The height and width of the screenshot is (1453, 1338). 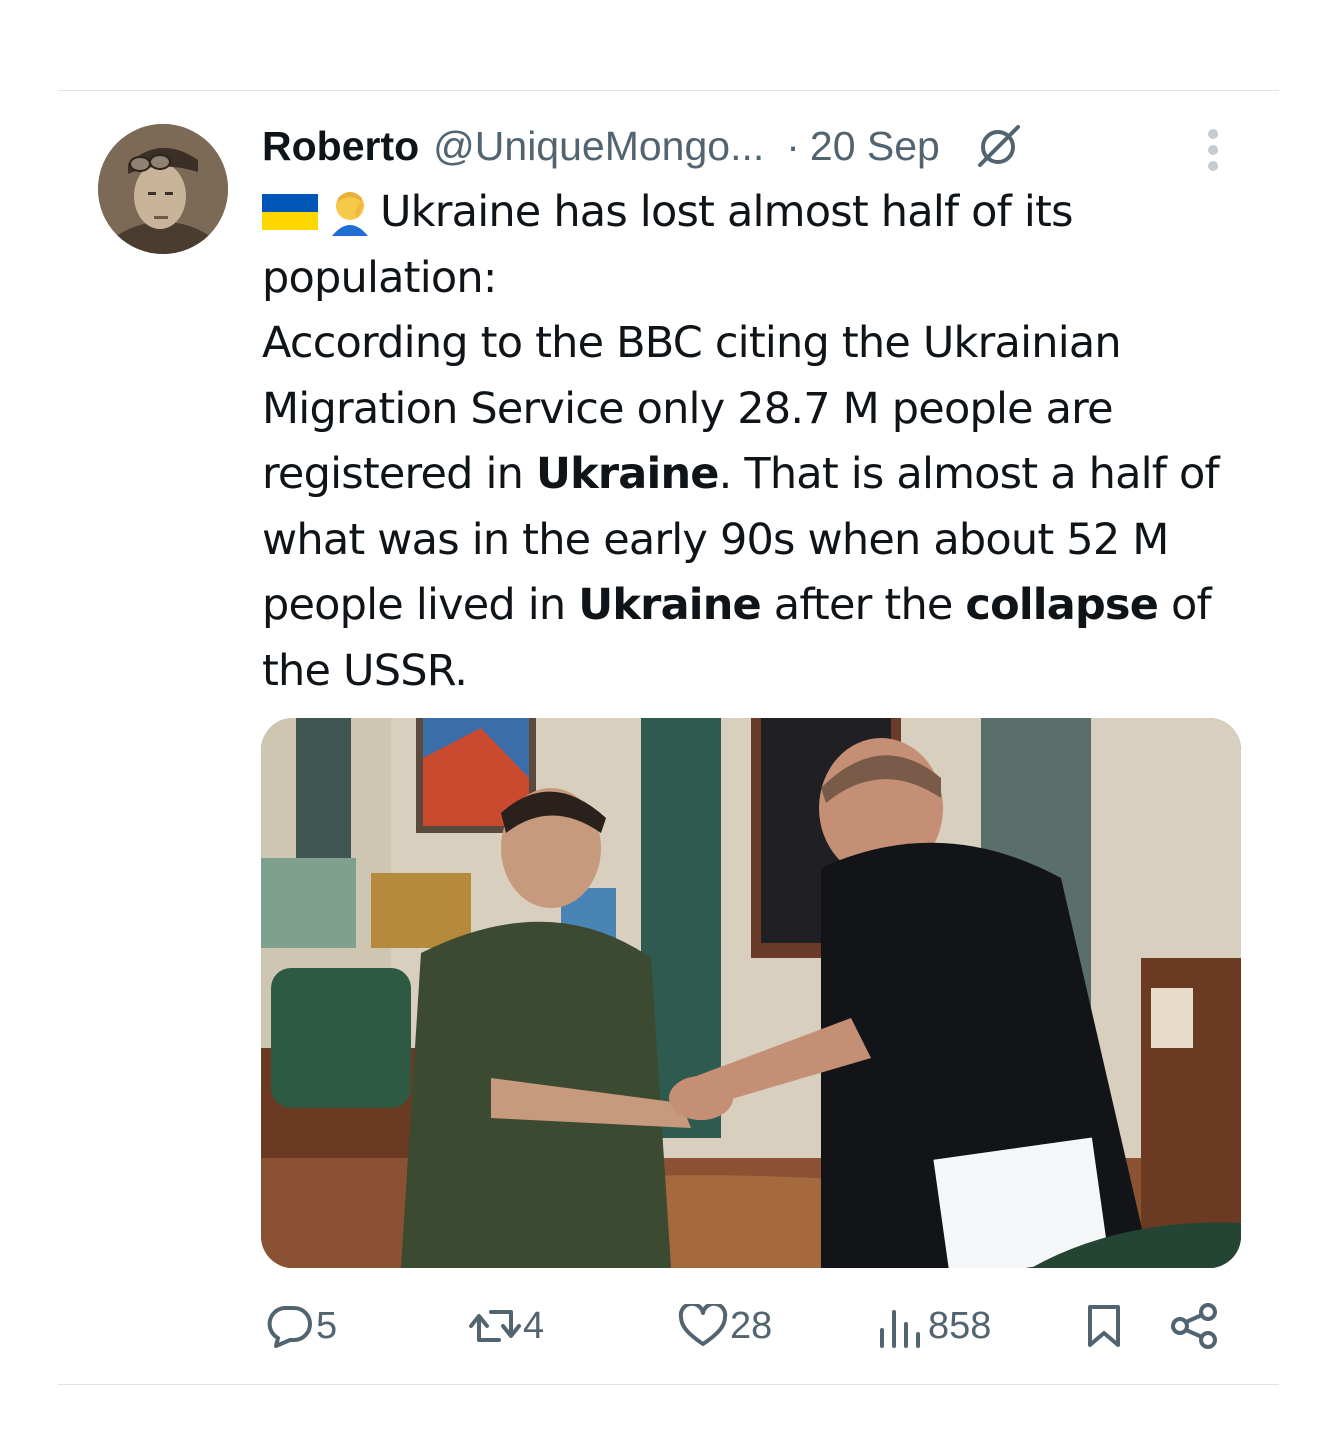 What do you see at coordinates (863, 605) in the screenshot?
I see `text-segment: after the` at bounding box center [863, 605].